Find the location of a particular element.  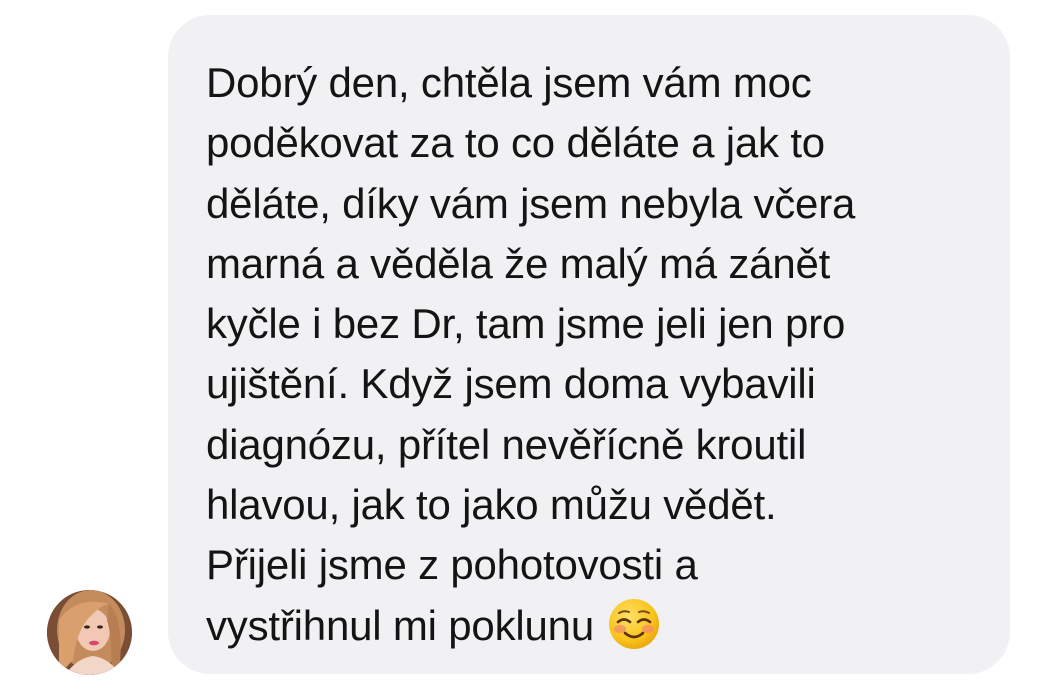

message-line: marná a věděla že malý má zánět is located at coordinates (518, 263).